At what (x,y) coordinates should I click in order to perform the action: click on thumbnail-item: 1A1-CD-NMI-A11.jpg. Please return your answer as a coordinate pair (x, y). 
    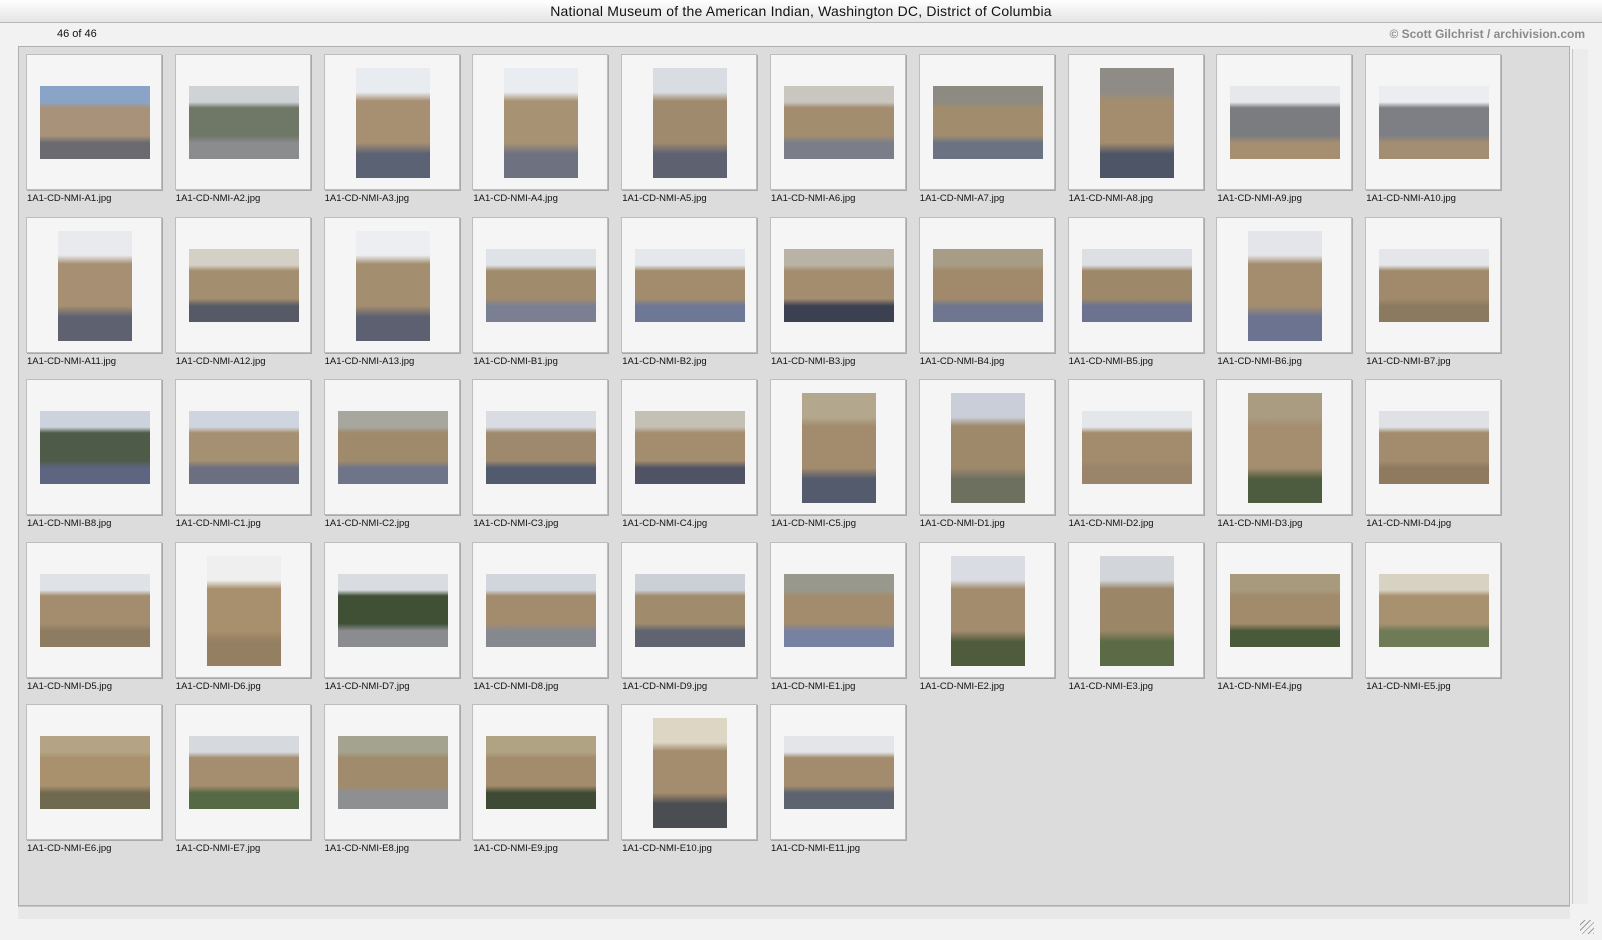
    Looking at the image, I should click on (95, 292).